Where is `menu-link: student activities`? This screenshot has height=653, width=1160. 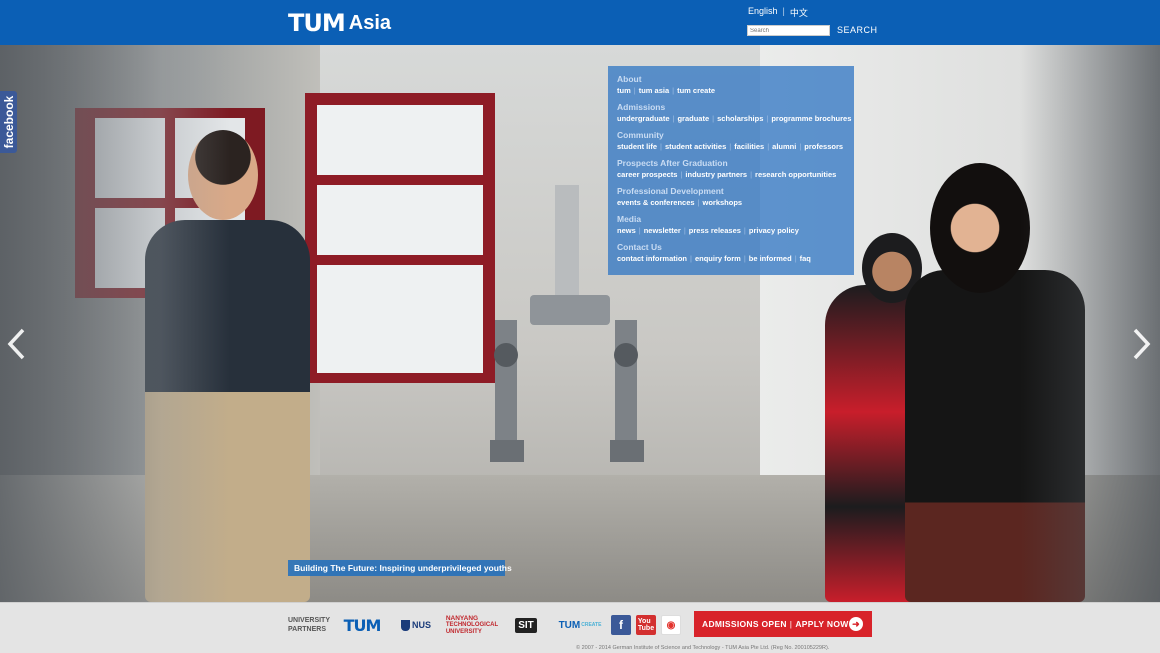 menu-link: student activities is located at coordinates (695, 146).